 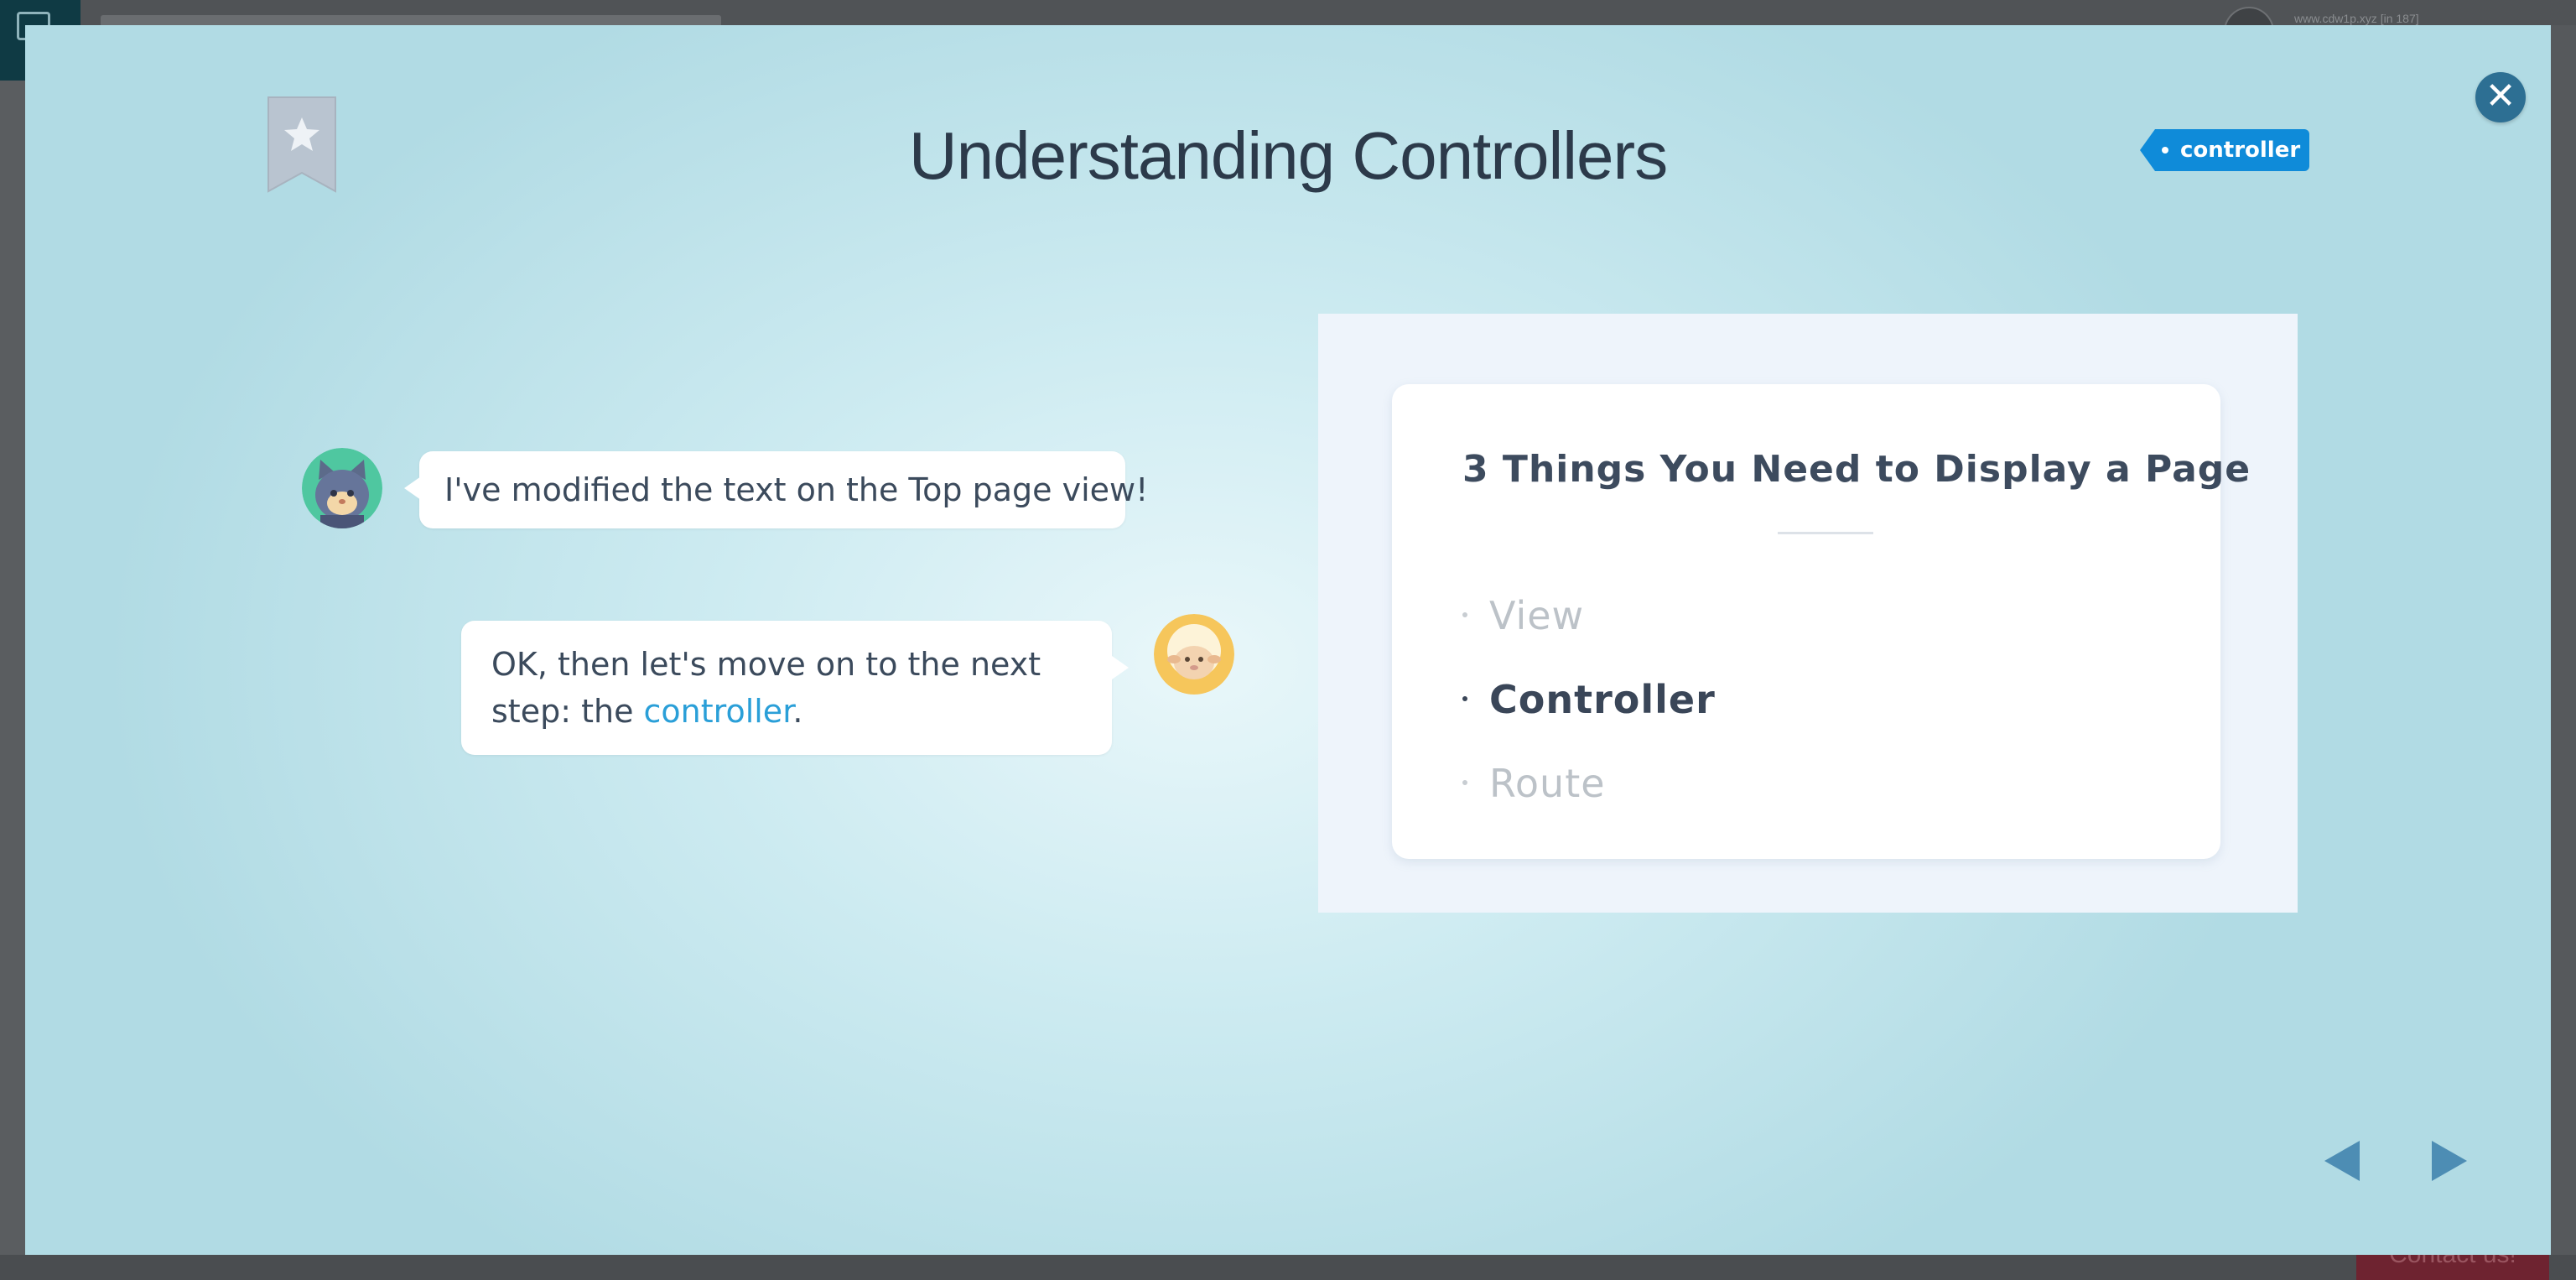 I want to click on list-item-controller: Controller, so click(x=1797, y=699).